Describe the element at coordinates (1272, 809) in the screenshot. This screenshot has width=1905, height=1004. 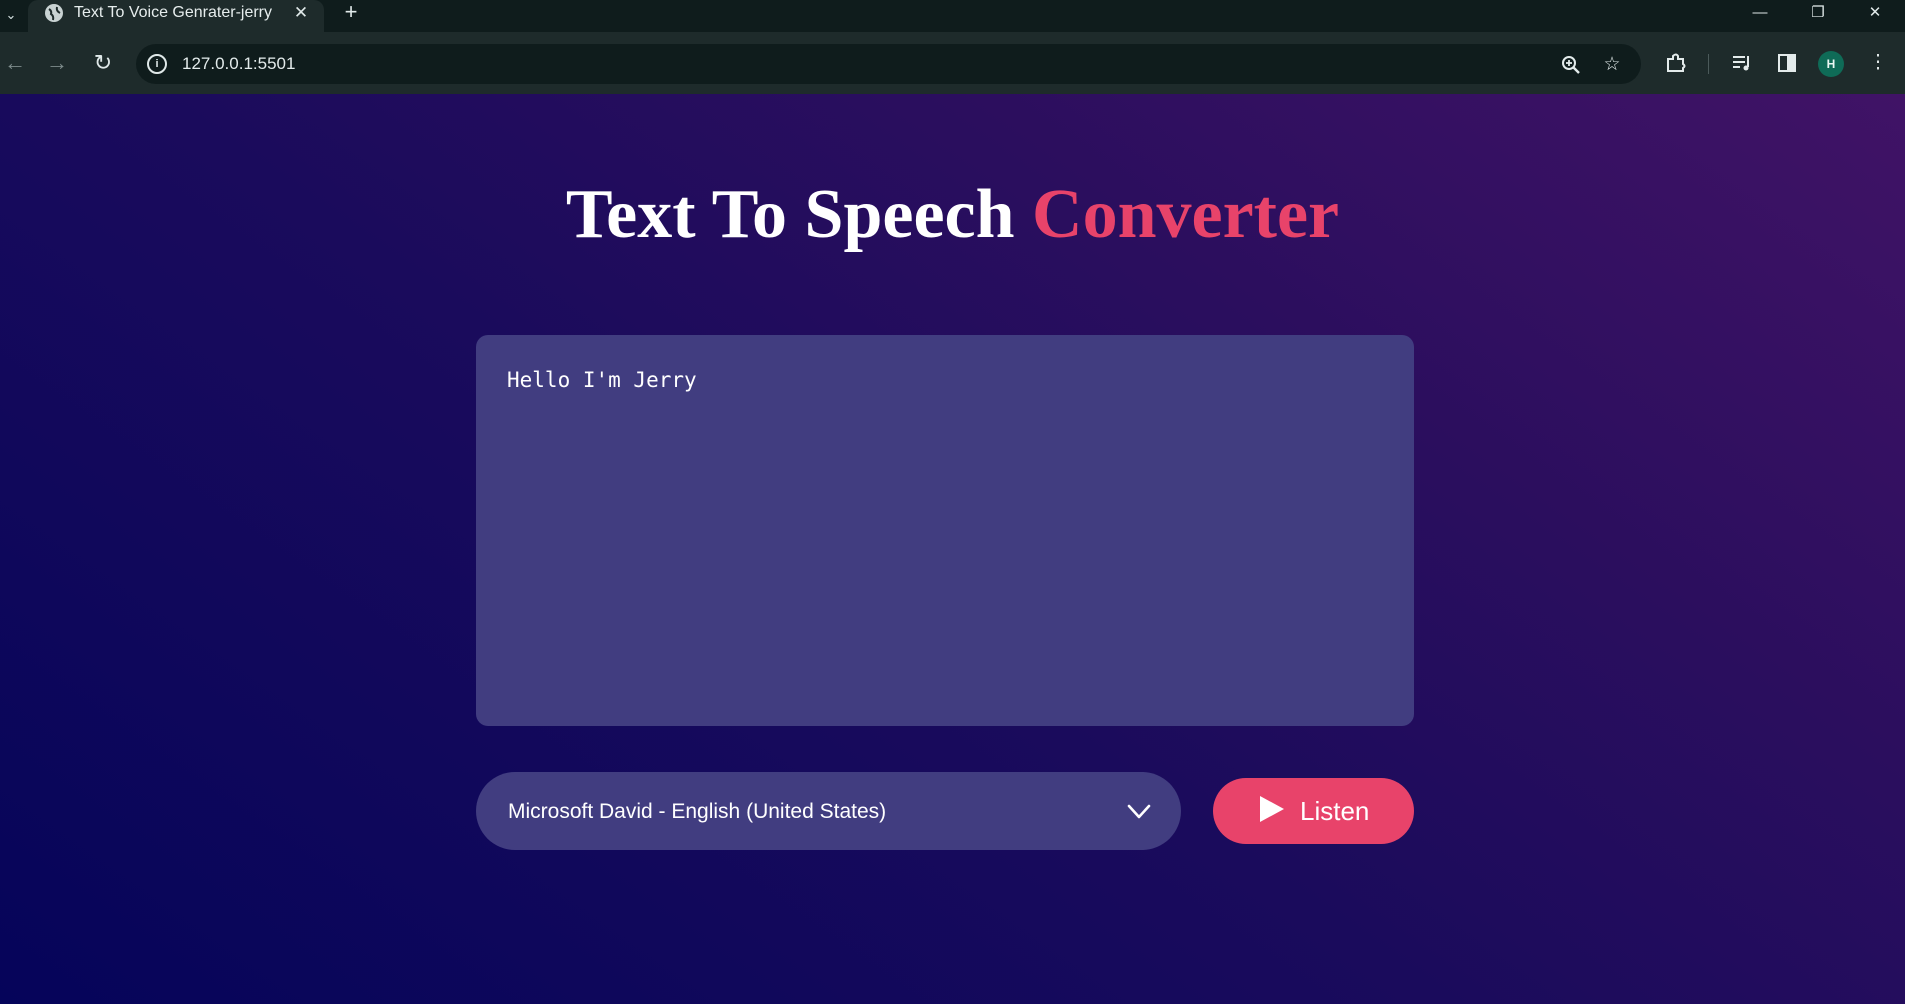
I see `play-icon` at that location.